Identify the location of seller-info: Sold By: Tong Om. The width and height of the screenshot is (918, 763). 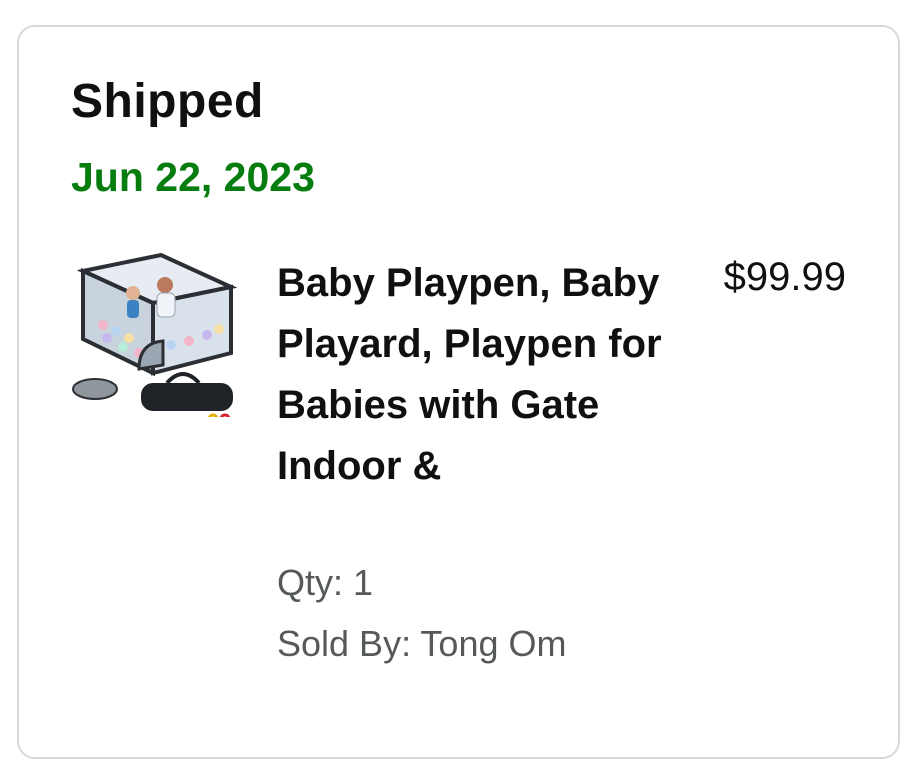
(422, 643).